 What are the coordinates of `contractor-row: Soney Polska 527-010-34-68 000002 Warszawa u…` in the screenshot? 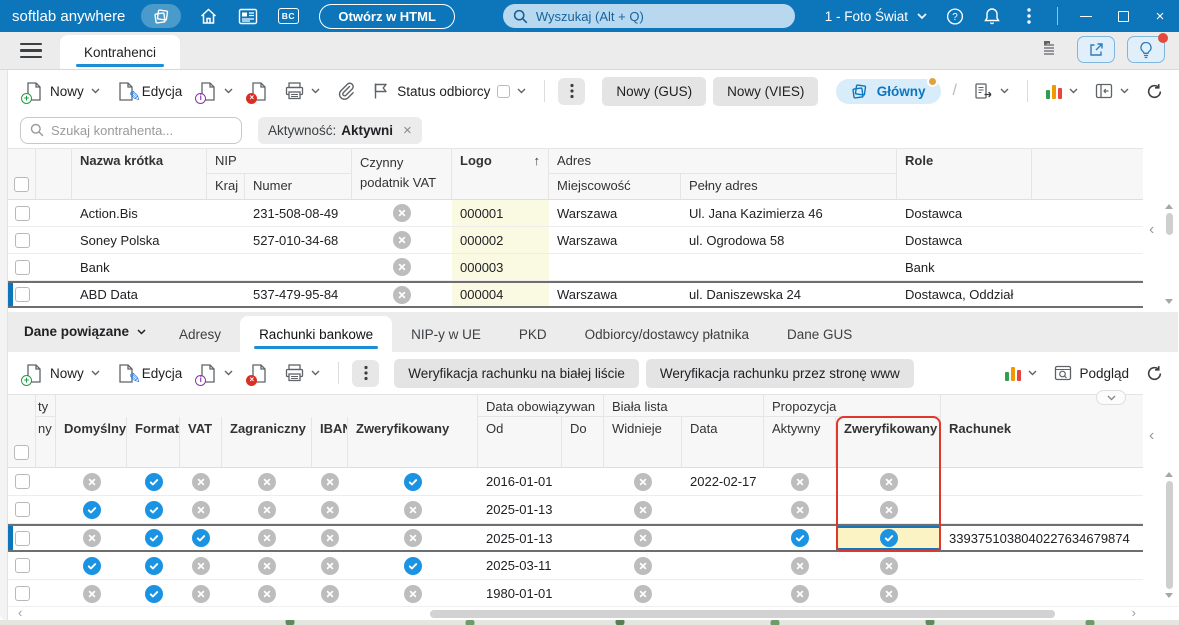 It's located at (575, 240).